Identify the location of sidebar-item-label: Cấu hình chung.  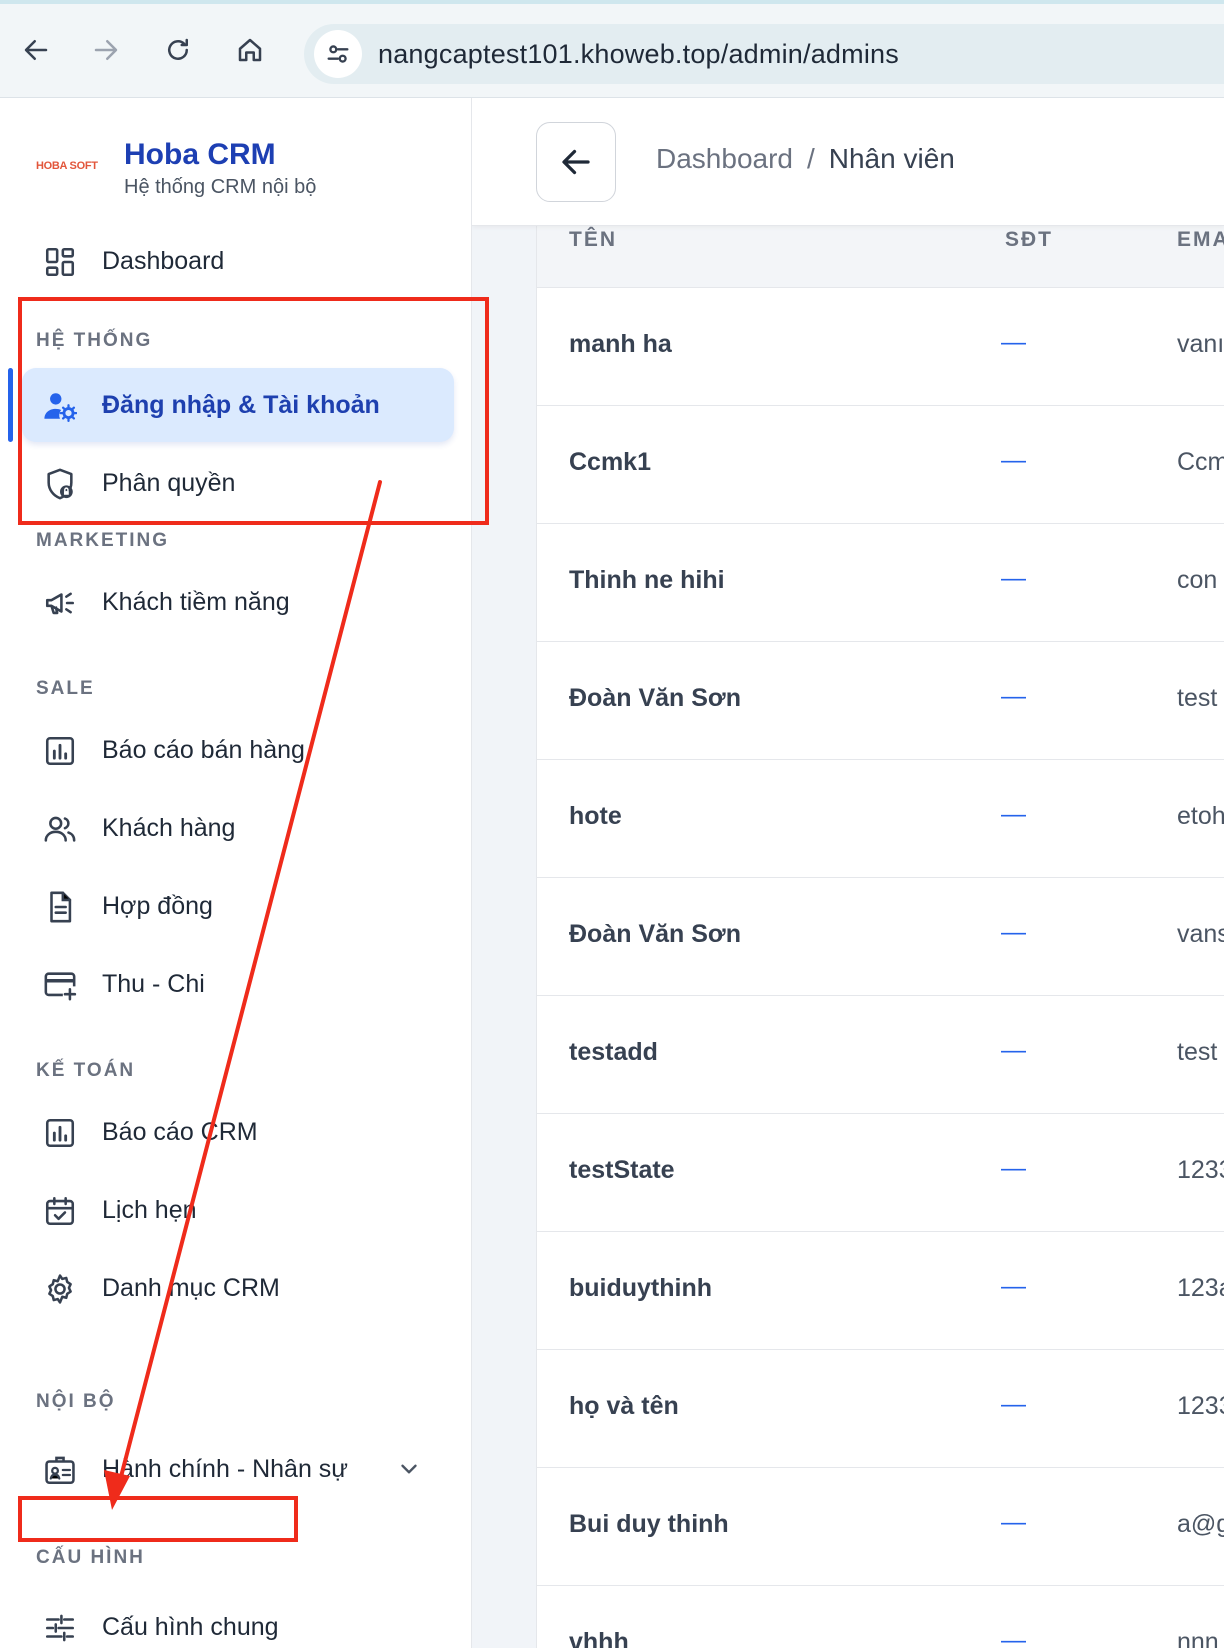
(190, 1626).